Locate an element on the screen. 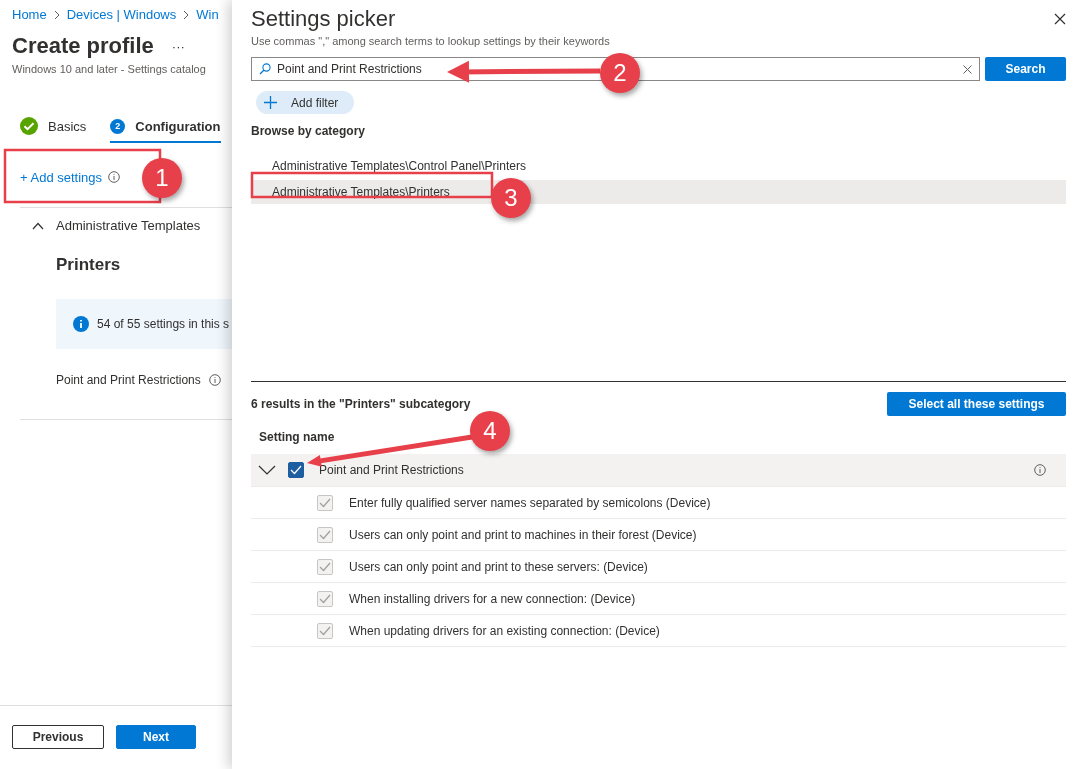 The image size is (1086, 769). previous-button: Previous is located at coordinates (58, 737).